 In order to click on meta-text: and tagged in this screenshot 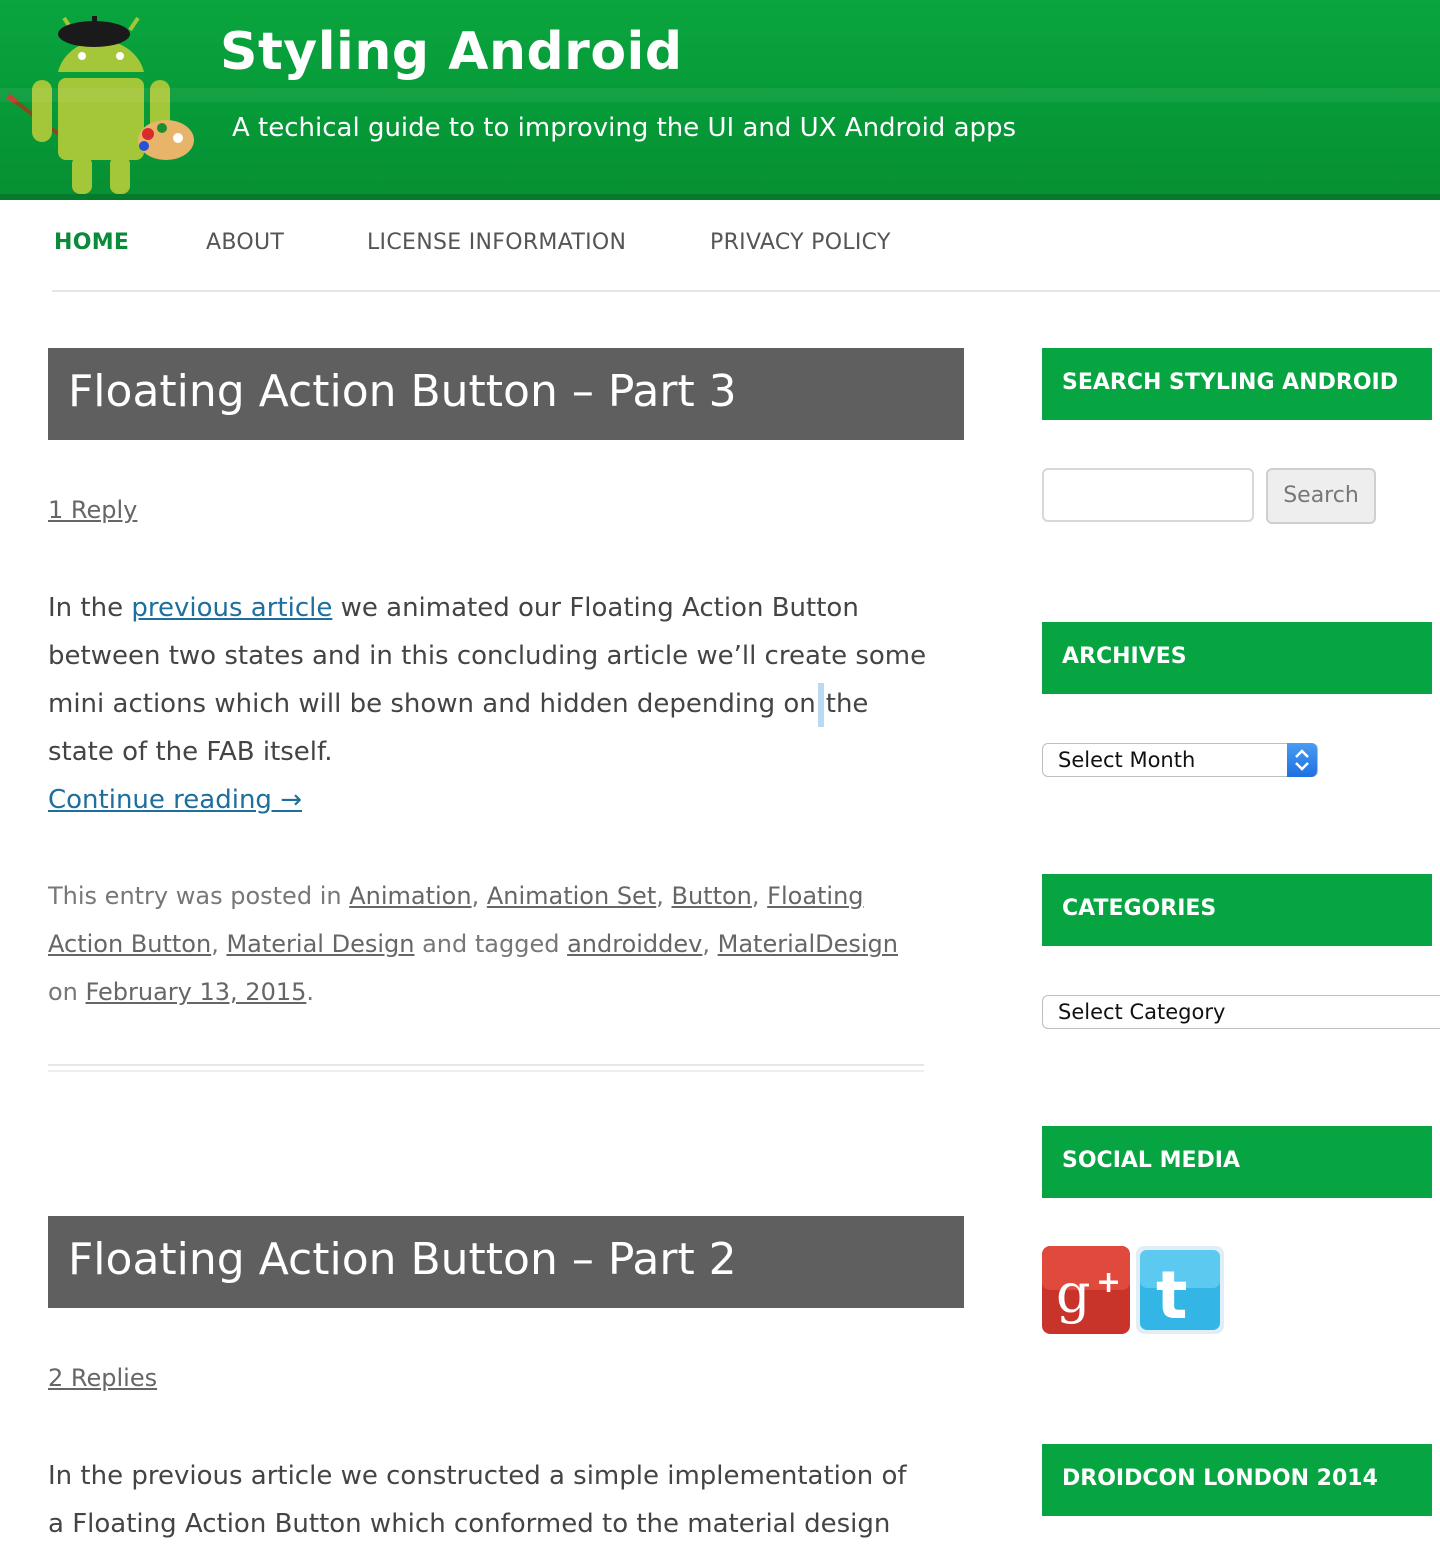, I will do `click(491, 944)`.